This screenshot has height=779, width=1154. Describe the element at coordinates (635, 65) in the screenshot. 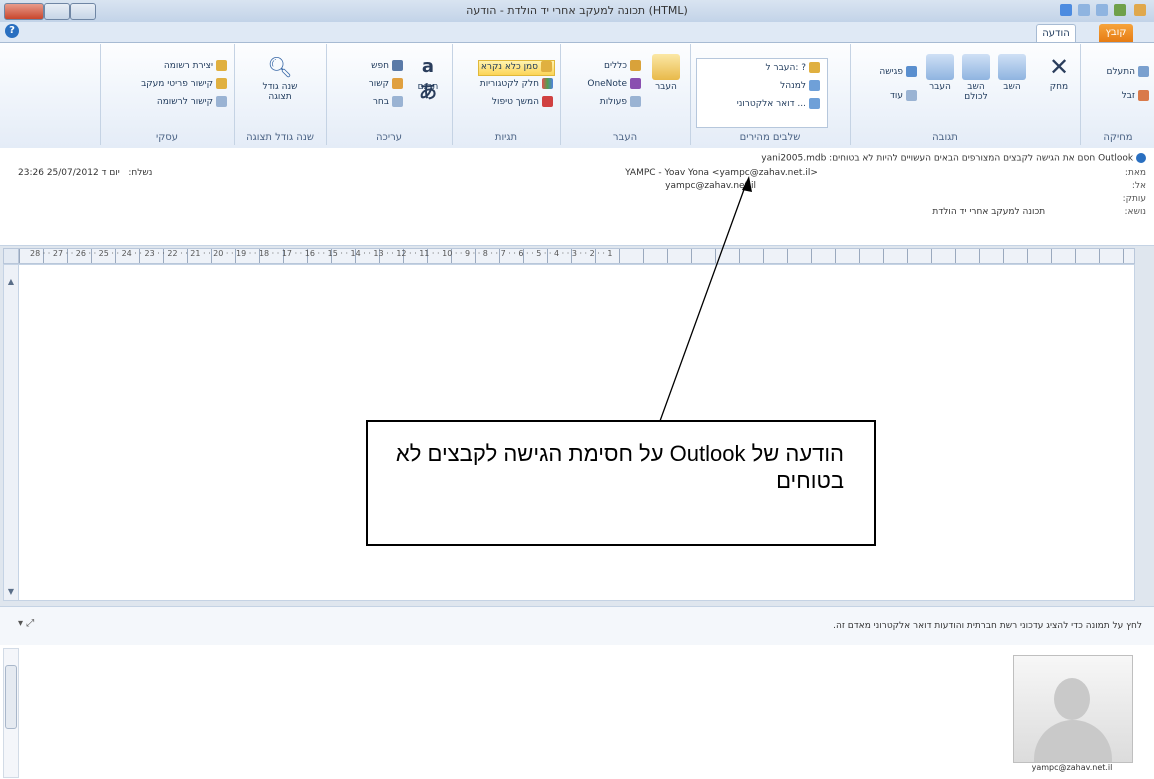

I see `rules-icon` at that location.